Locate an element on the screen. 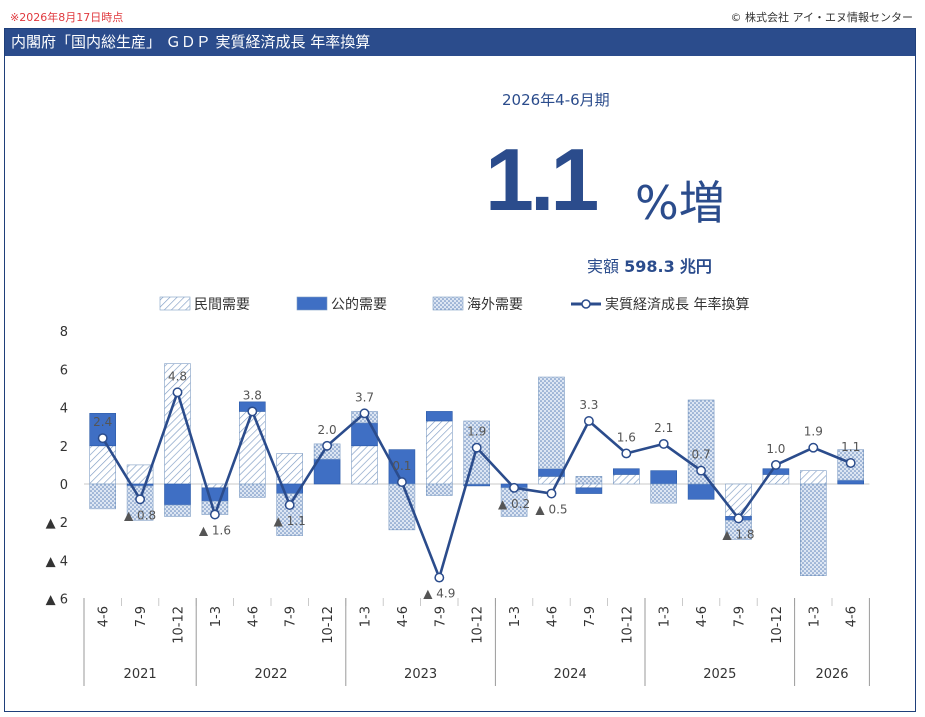 This screenshot has height=717, width=925. point-label: 2.4 is located at coordinates (102, 422).